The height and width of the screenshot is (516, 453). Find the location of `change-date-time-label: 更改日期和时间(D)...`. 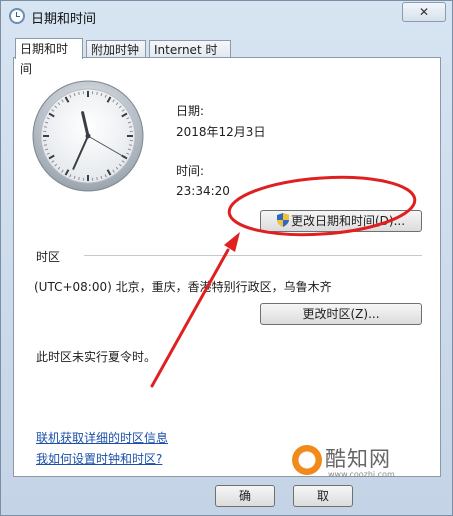

change-date-time-label: 更改日期和时间(D)... is located at coordinates (348, 221).